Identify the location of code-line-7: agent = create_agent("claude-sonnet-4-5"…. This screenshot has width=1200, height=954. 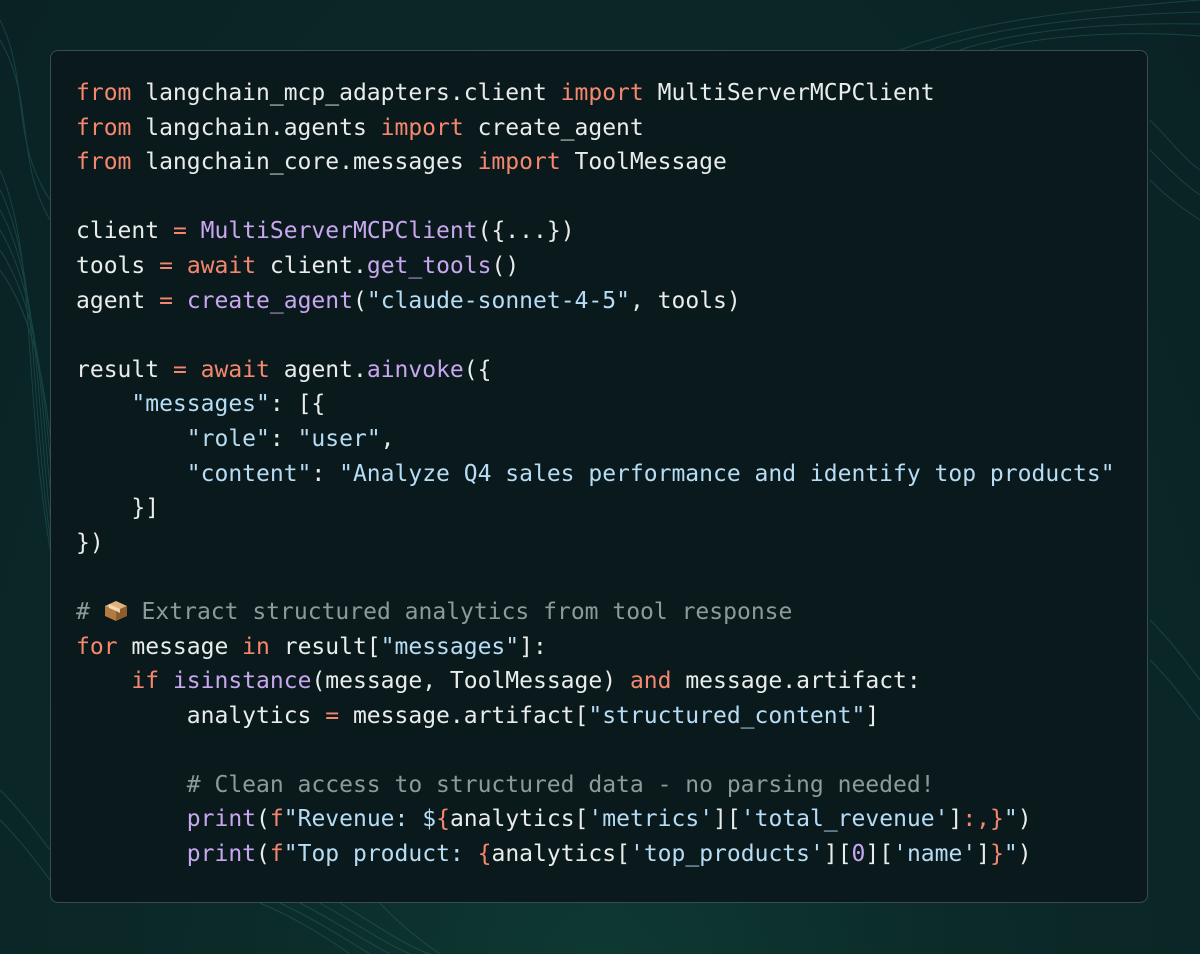
(408, 301).